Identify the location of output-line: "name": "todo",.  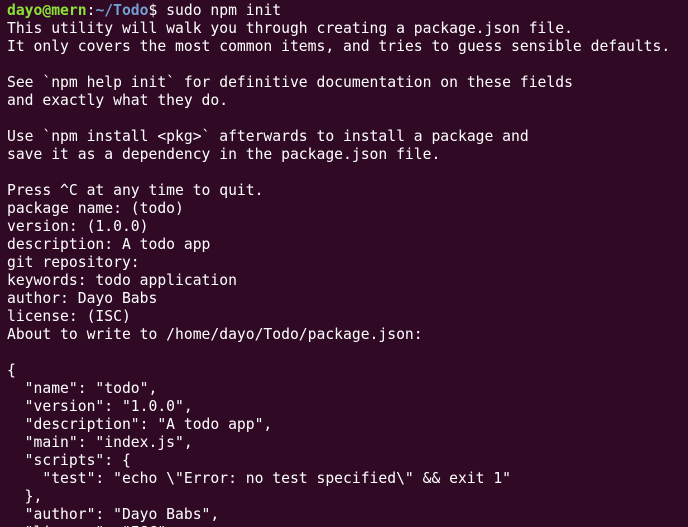
(82, 388).